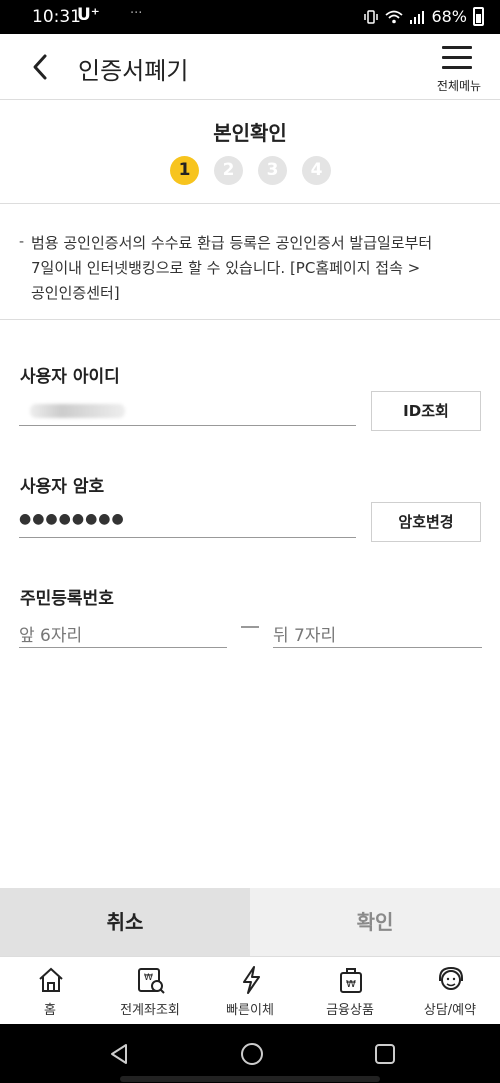 Image resolution: width=500 pixels, height=1083 pixels. I want to click on carrier-label: U⁺, so click(88, 15).